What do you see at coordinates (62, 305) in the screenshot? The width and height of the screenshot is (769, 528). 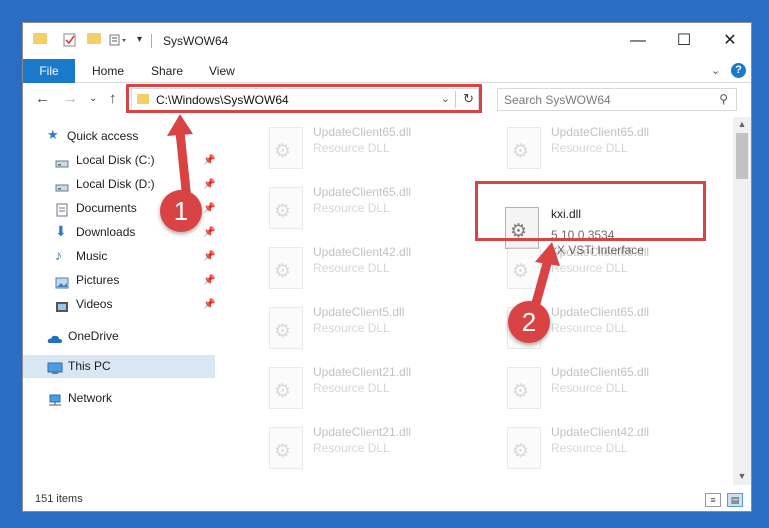 I see `videos-icon` at bounding box center [62, 305].